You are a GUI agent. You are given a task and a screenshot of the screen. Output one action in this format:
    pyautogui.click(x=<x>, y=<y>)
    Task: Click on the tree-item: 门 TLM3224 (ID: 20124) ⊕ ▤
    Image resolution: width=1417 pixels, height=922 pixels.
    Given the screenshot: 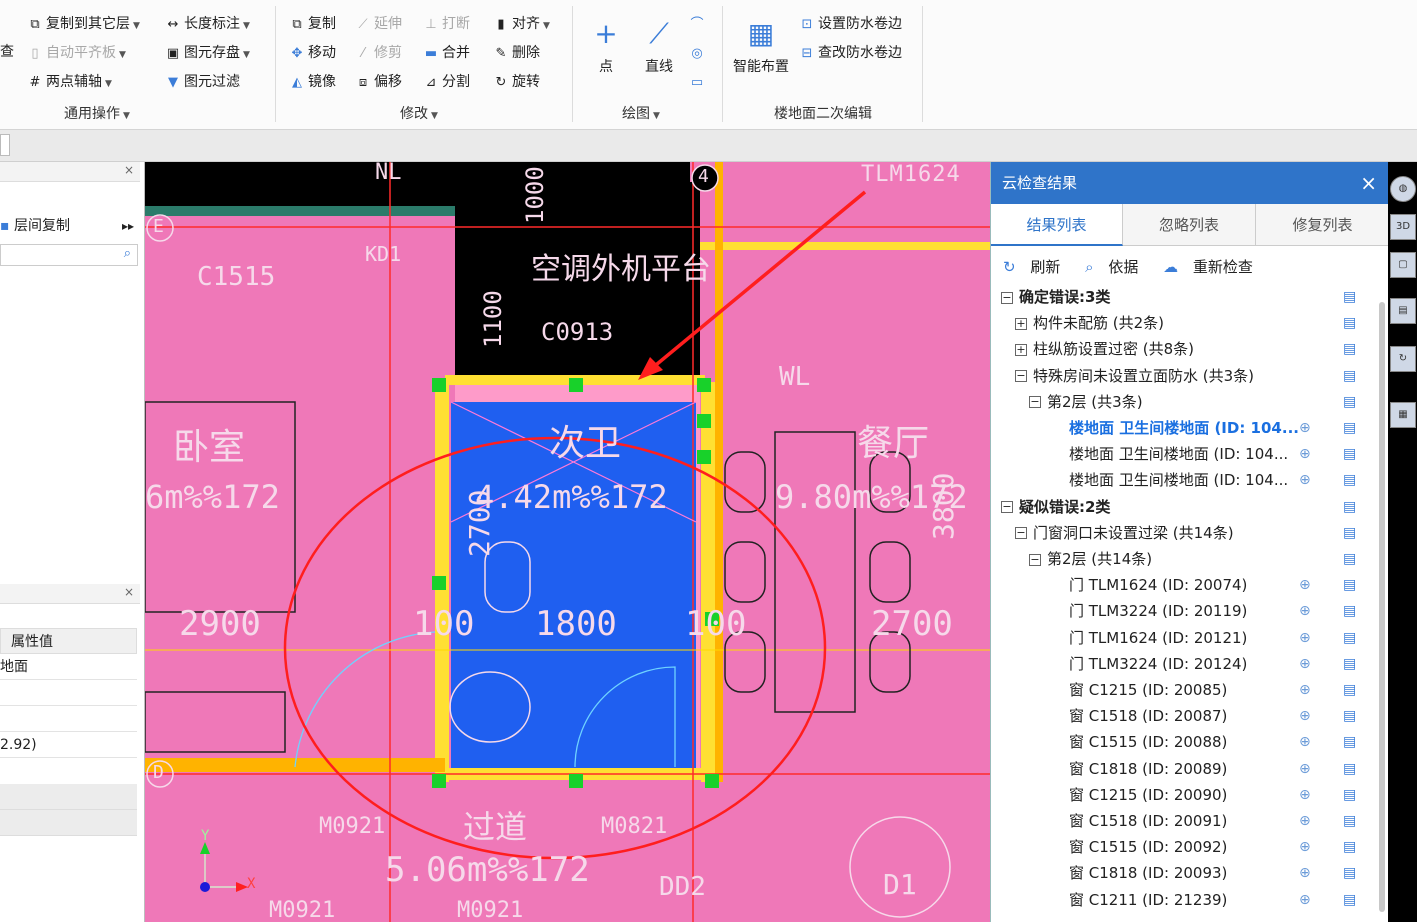 What is the action you would take?
    pyautogui.click(x=1190, y=664)
    